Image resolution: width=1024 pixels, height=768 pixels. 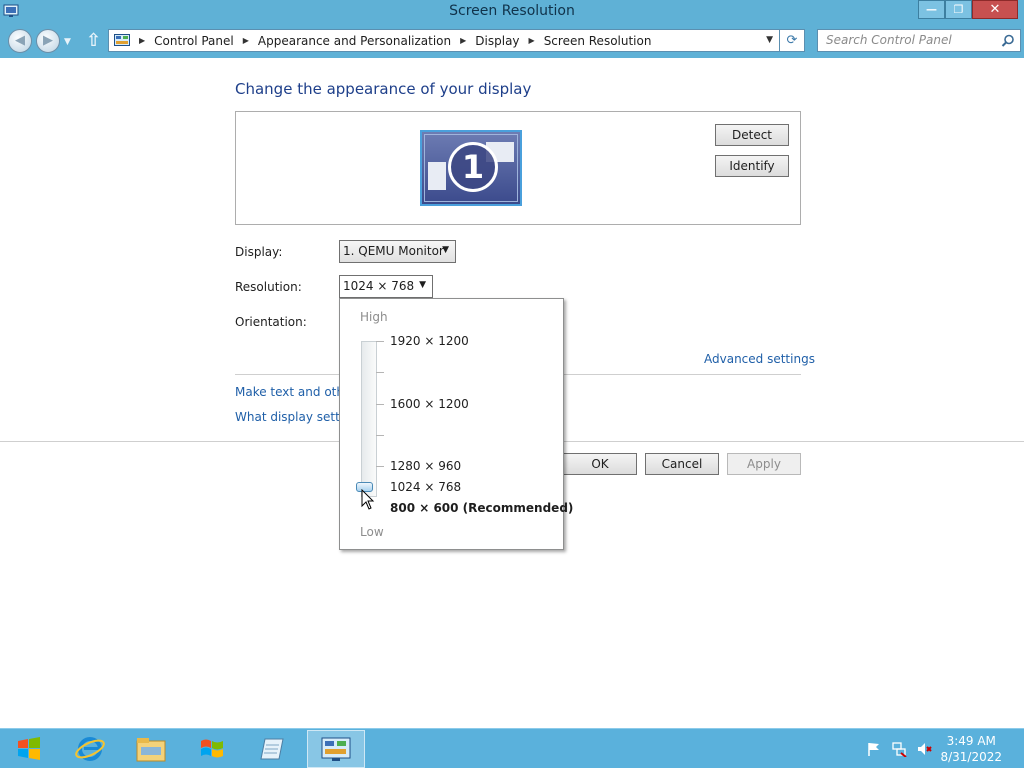 What do you see at coordinates (437, 176) in the screenshot?
I see `preview-window-shape` at bounding box center [437, 176].